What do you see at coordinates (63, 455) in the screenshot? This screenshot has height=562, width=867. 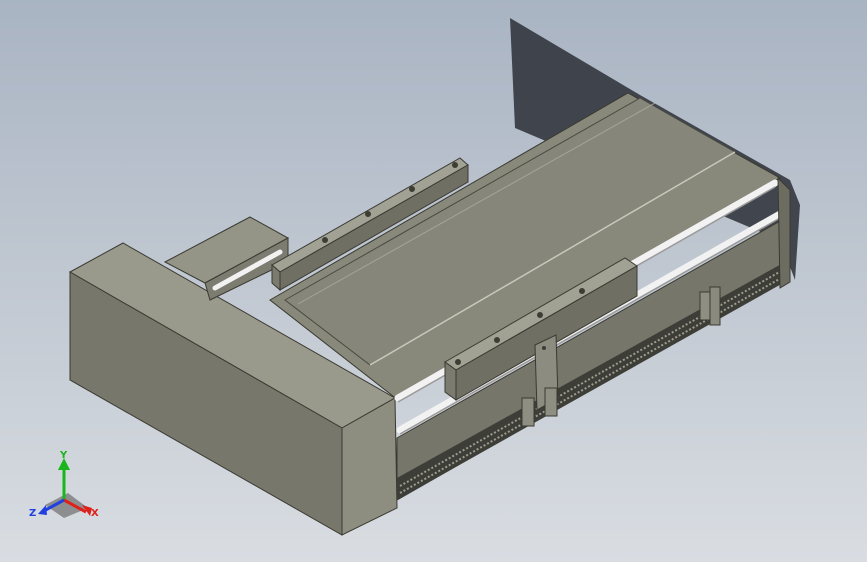 I see `y-axis-label: Y` at bounding box center [63, 455].